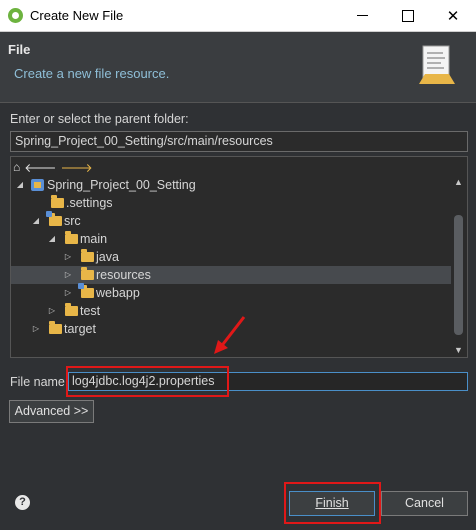 This screenshot has height=530, width=476. I want to click on advanced-button: Advanced >>, so click(51, 411).